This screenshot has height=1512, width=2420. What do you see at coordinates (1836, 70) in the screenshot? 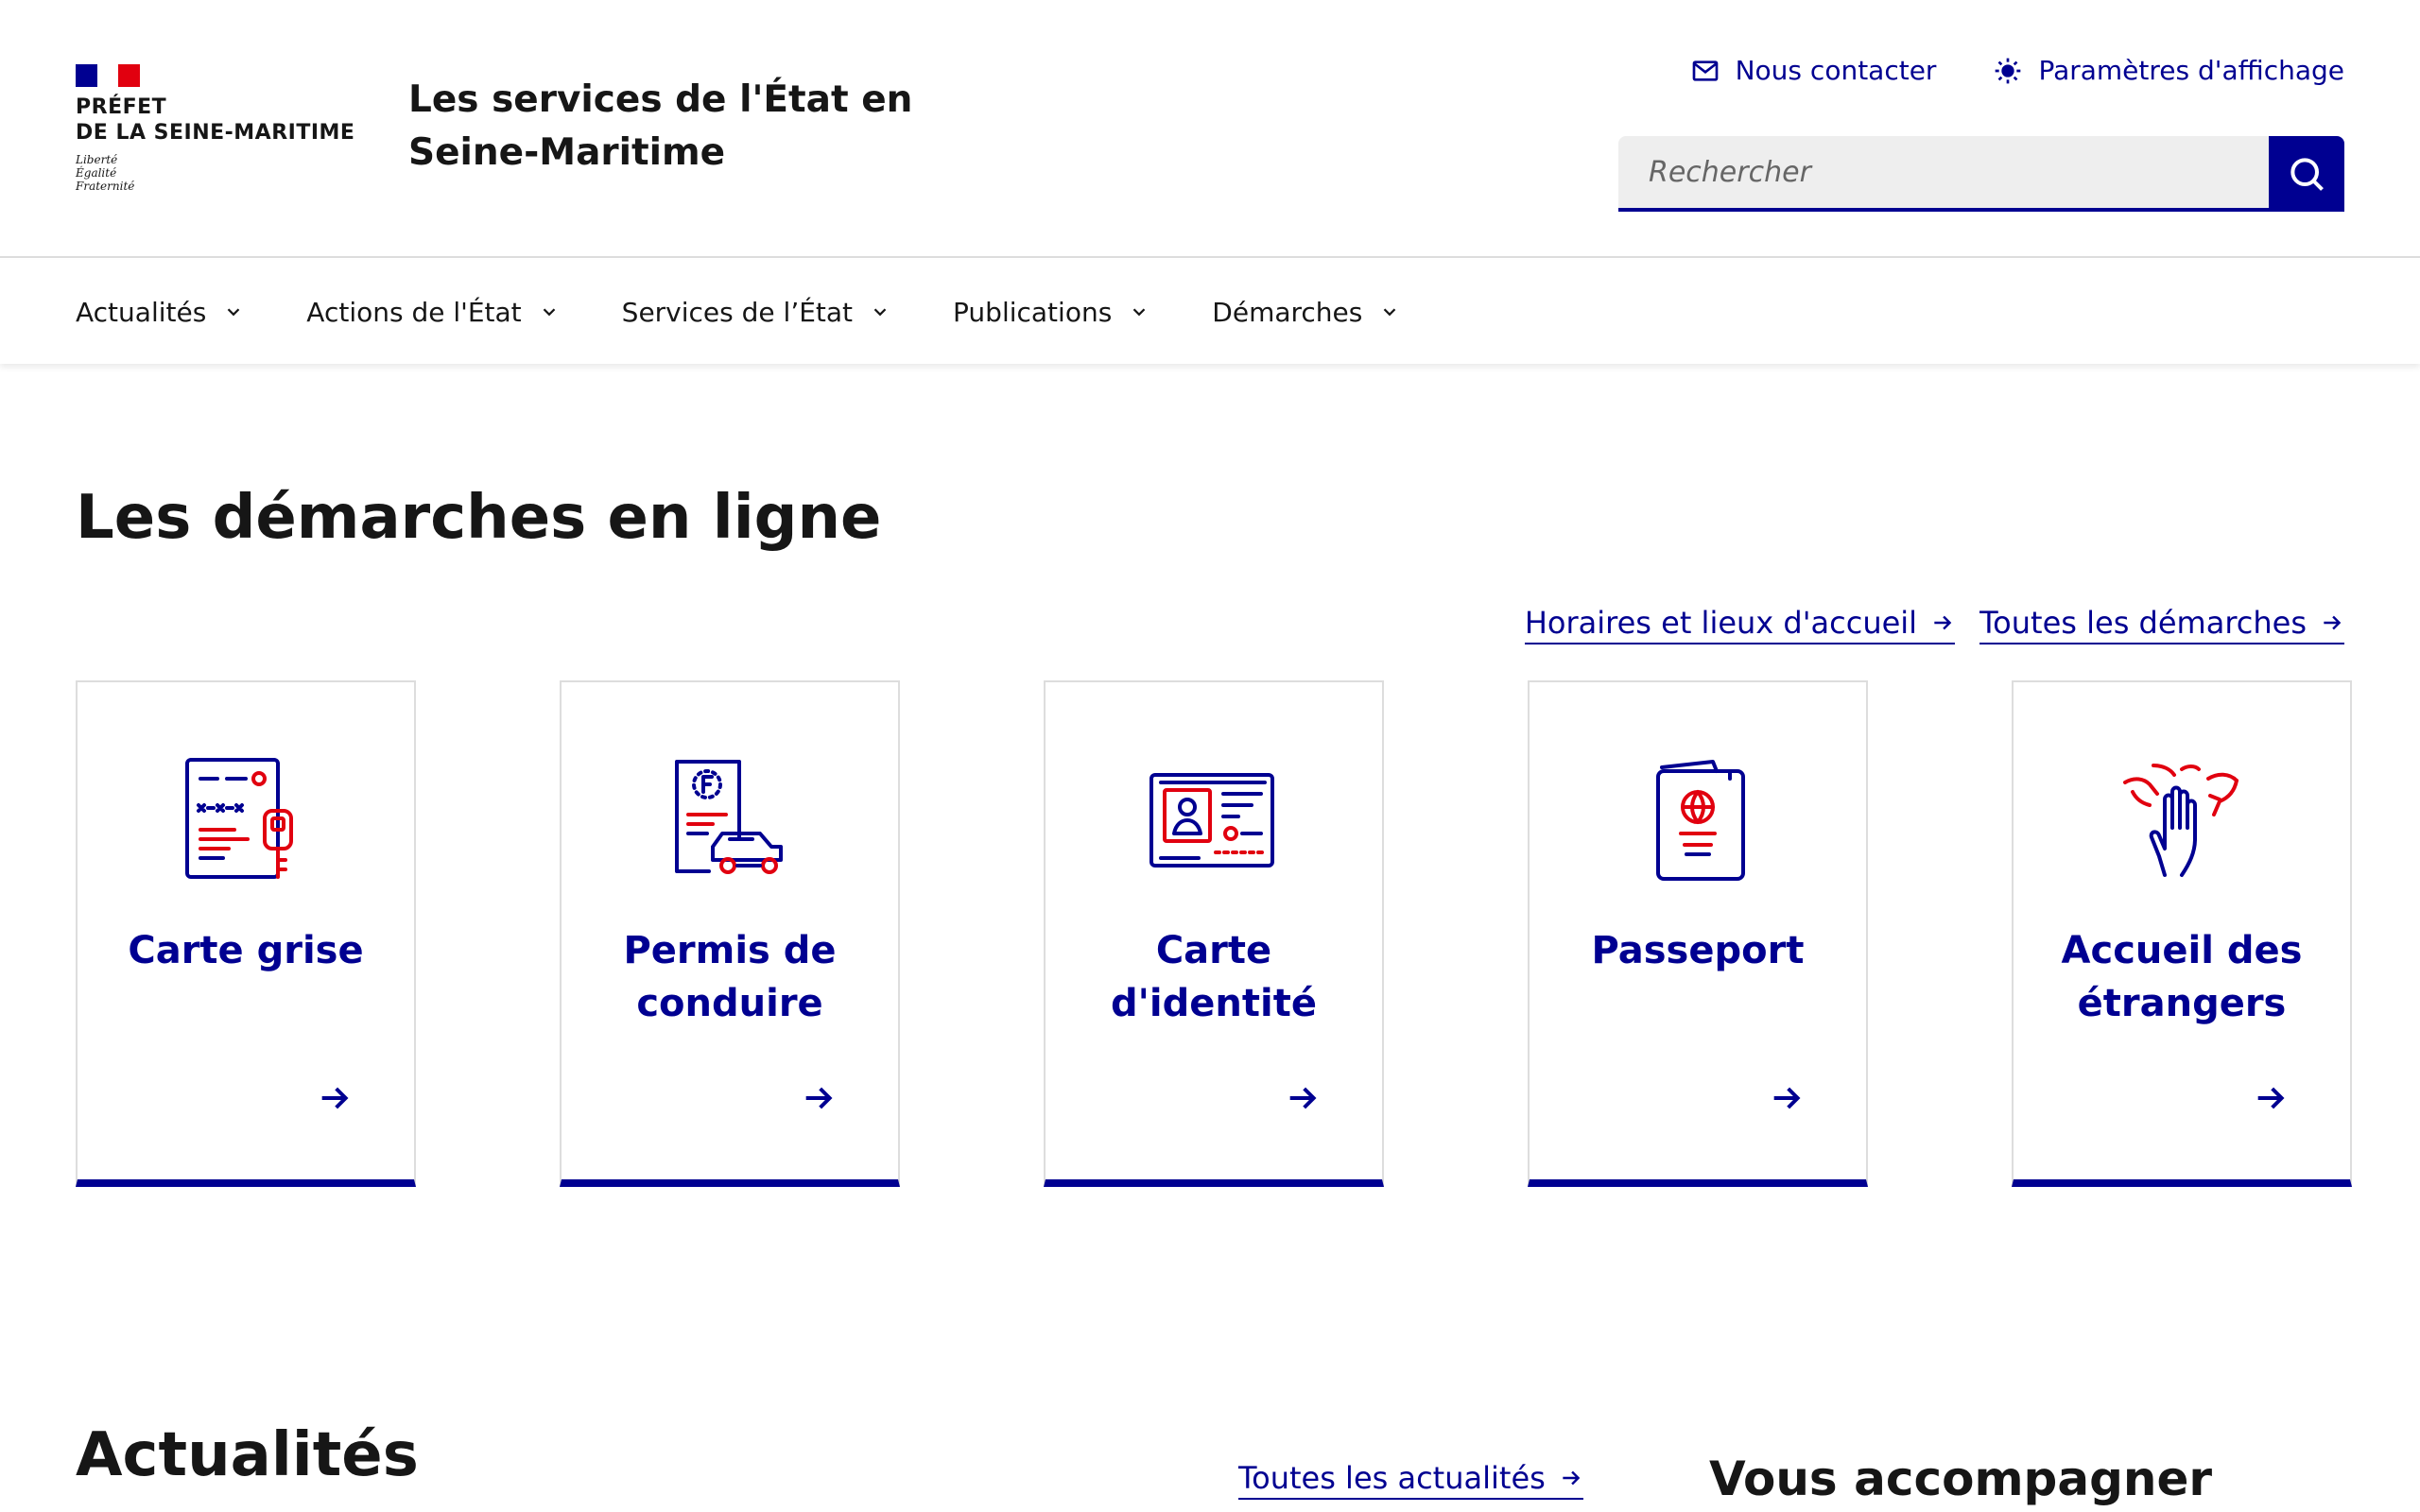
I see `contact-label: Nous contacter` at bounding box center [1836, 70].